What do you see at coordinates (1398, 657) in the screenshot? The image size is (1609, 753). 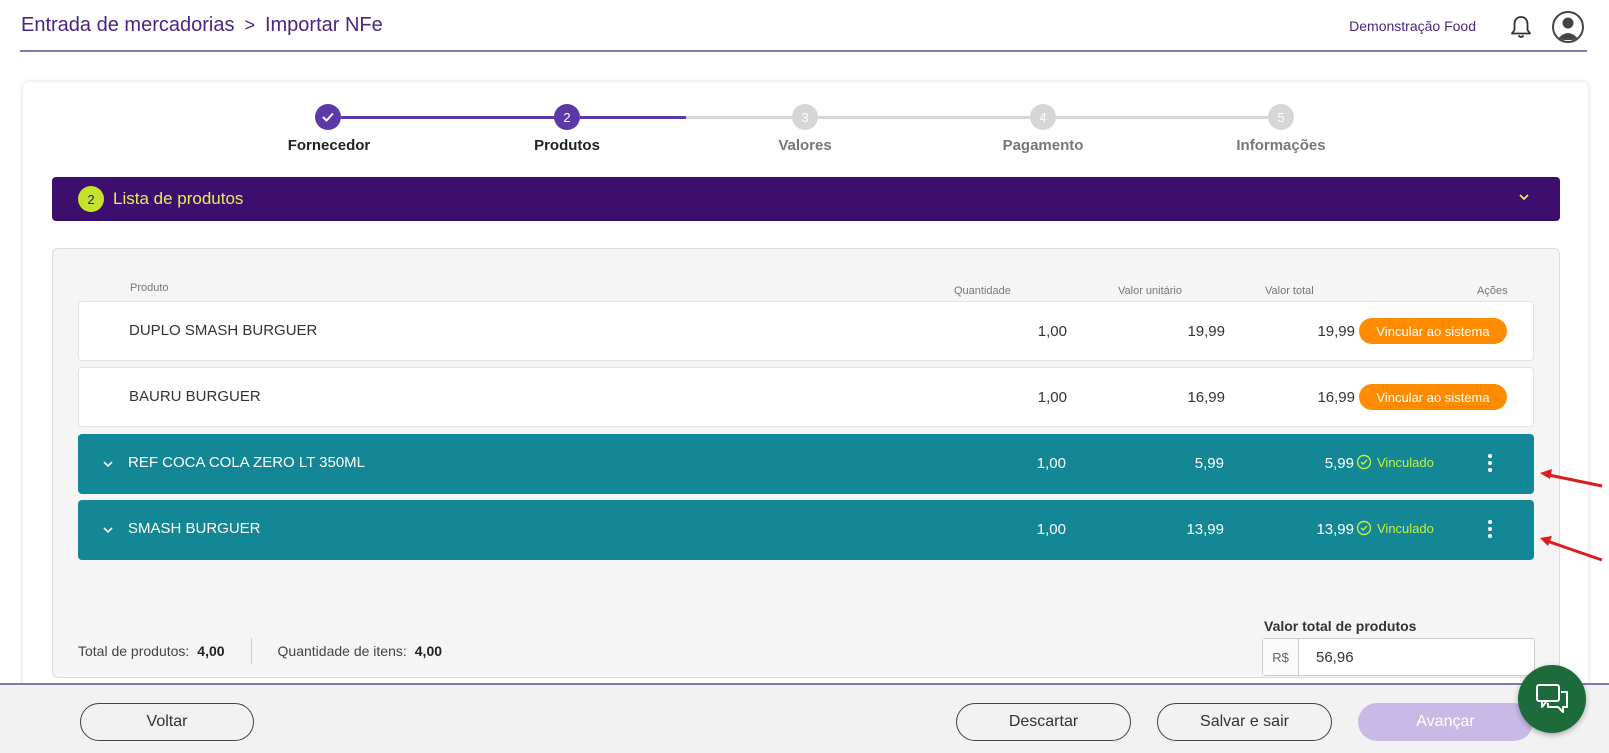 I see `total-value-field: R$ 56,96` at bounding box center [1398, 657].